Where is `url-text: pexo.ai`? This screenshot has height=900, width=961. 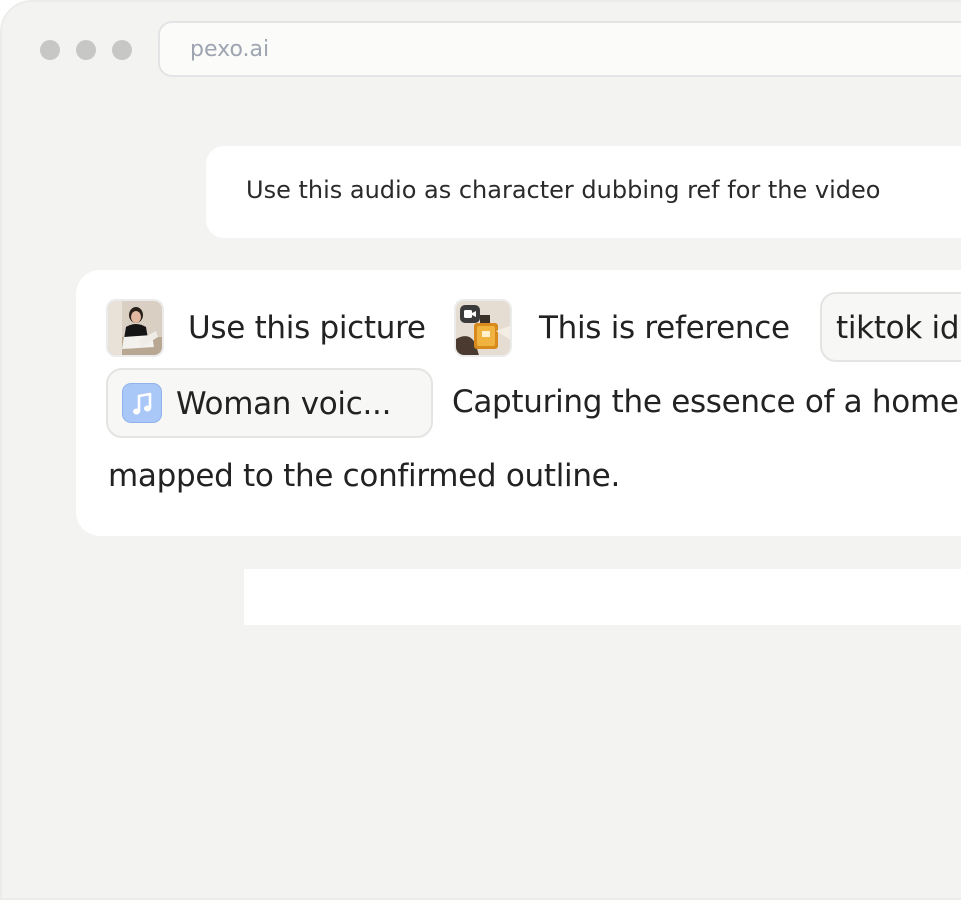 url-text: pexo.ai is located at coordinates (230, 49).